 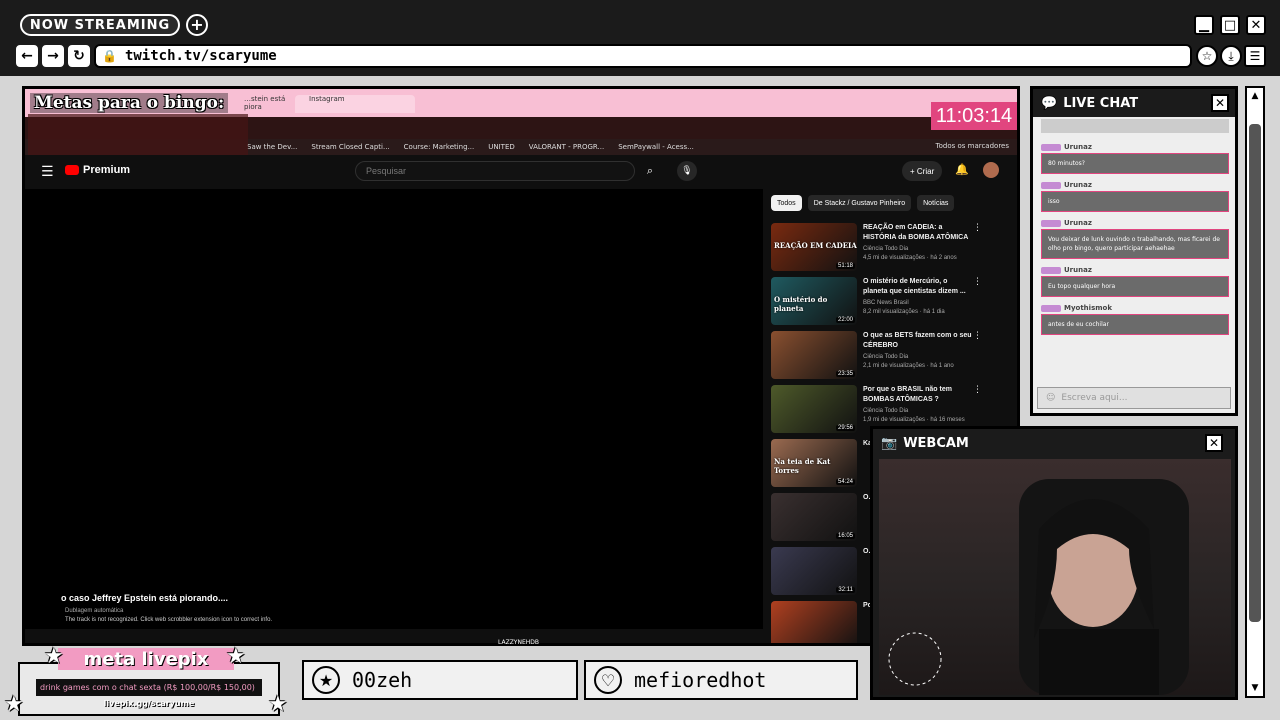 What do you see at coordinates (918, 341) in the screenshot?
I see `video-title: O que as BETS fazem com o seu CÉREBRO` at bounding box center [918, 341].